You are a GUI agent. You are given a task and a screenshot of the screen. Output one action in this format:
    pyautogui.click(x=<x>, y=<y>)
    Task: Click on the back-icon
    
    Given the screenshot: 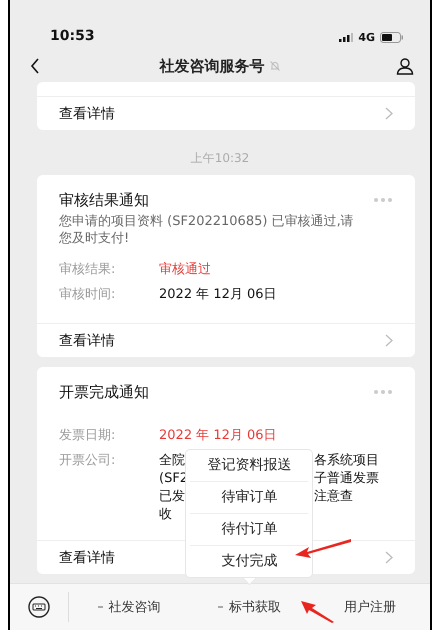 What is the action you would take?
    pyautogui.click(x=35, y=66)
    